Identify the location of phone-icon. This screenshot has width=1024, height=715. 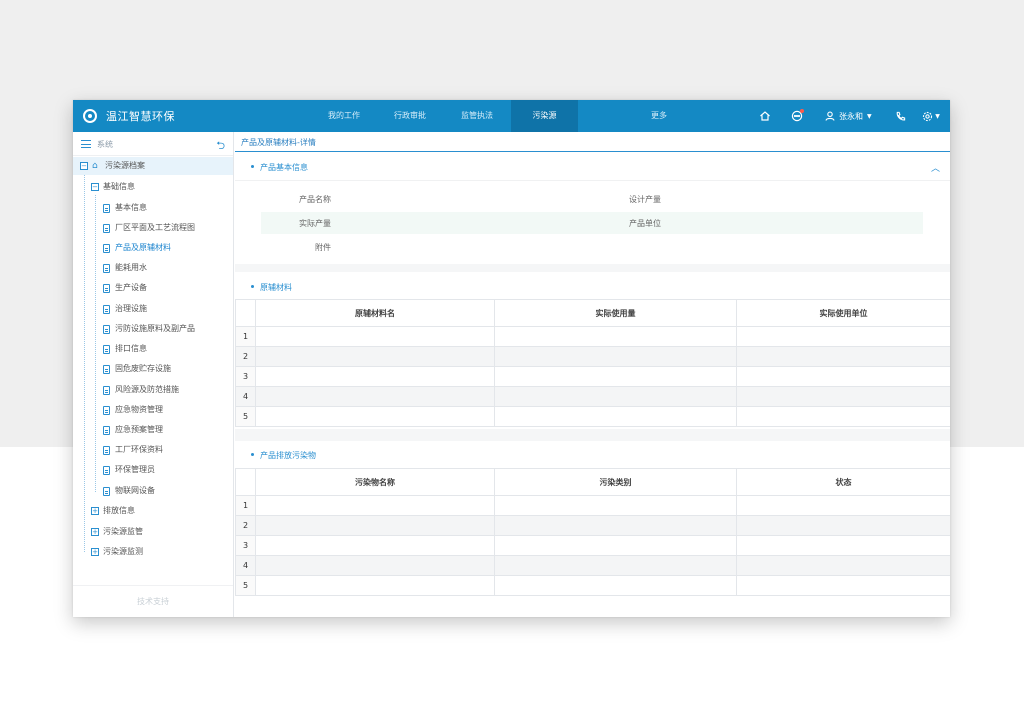
(900, 116).